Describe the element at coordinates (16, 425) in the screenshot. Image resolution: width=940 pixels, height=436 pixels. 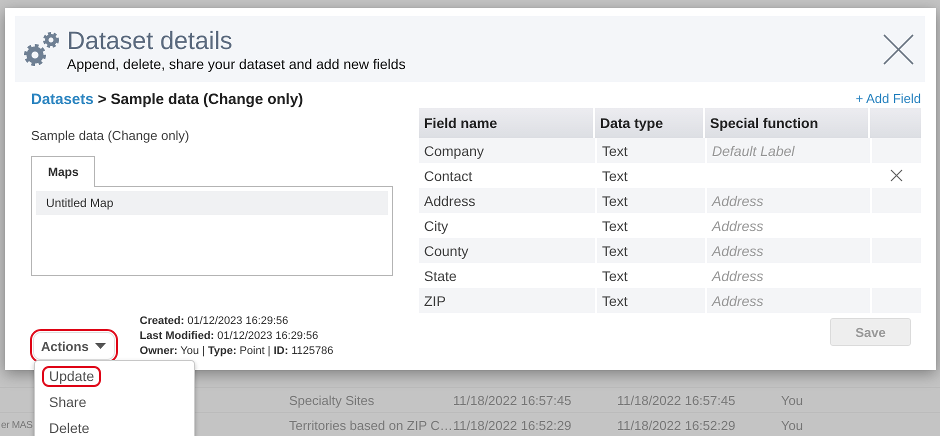
I see `background-table-cell: er MAS` at that location.